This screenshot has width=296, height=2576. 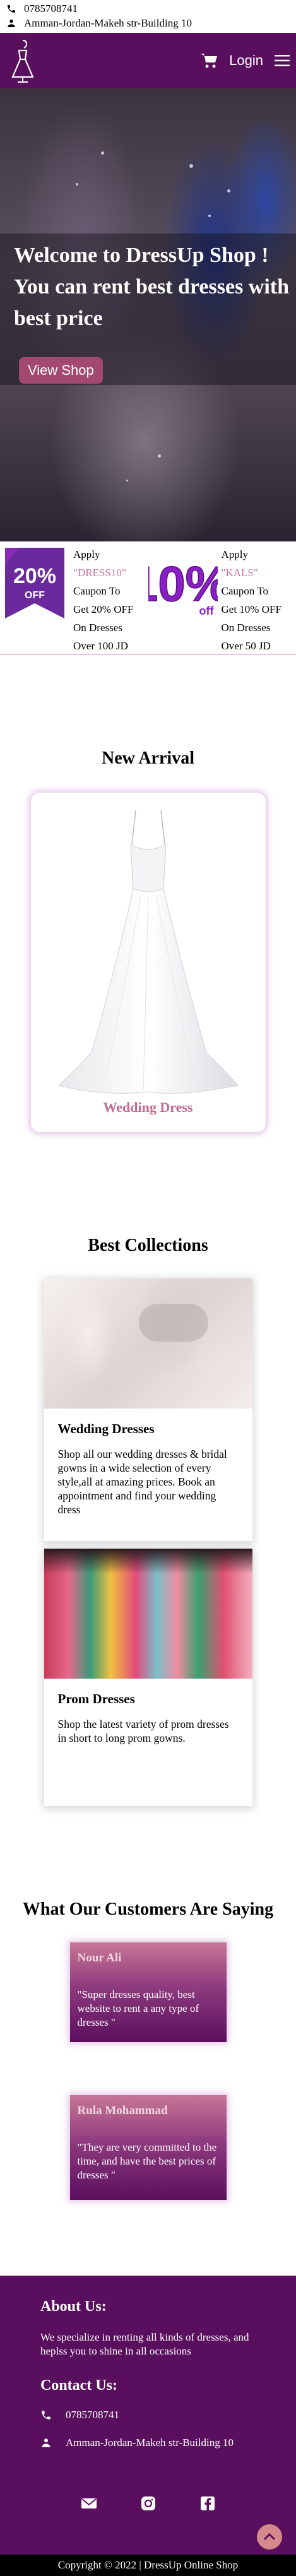 What do you see at coordinates (34, 576) in the screenshot?
I see `offer-badge-value: 20%` at bounding box center [34, 576].